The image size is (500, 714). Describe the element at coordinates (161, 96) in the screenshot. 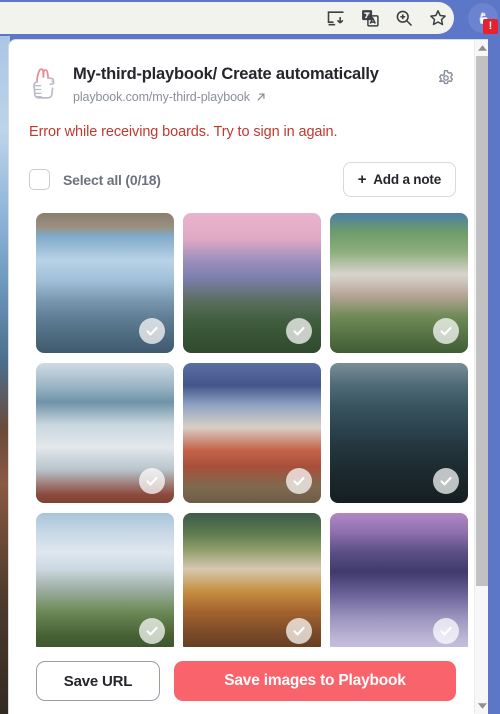

I see `playbook-url: playbook.com/my-third-playbook` at that location.